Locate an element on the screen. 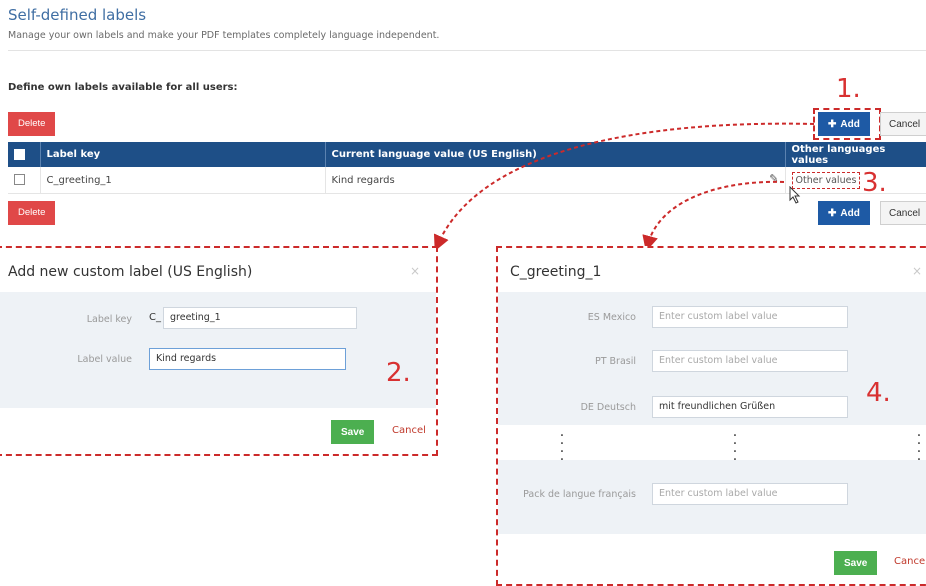  field-label-french: Pack de langue français is located at coordinates (579, 494).